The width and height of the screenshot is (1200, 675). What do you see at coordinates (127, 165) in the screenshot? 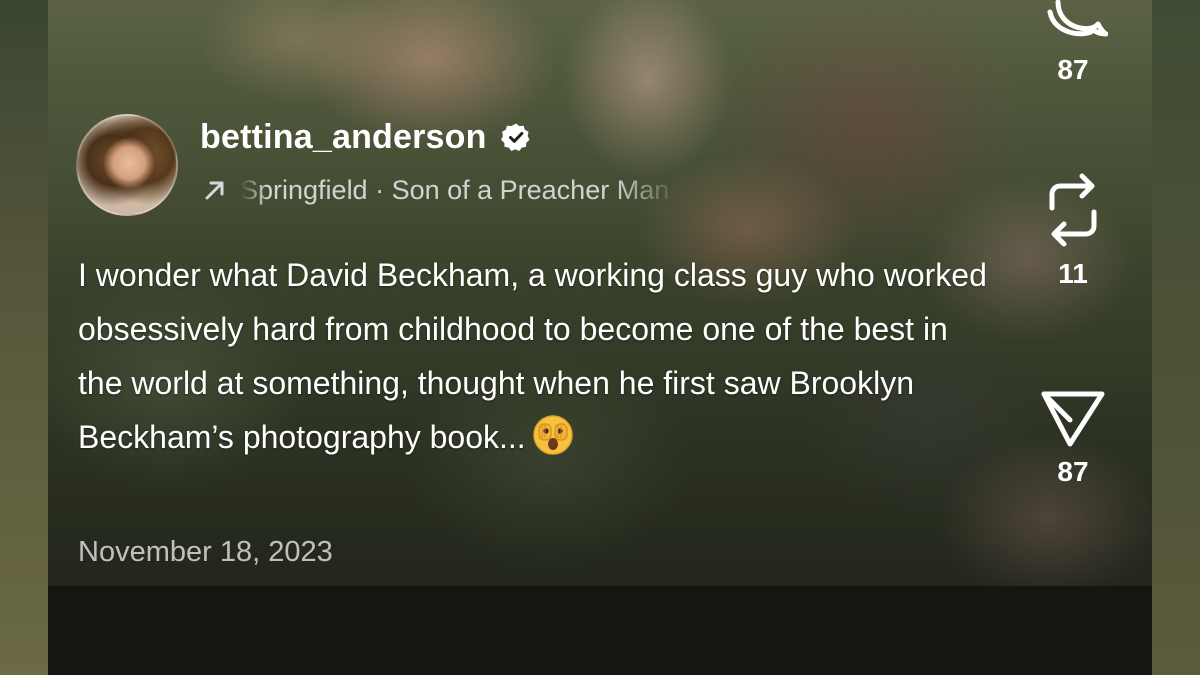
I see `avatar` at bounding box center [127, 165].